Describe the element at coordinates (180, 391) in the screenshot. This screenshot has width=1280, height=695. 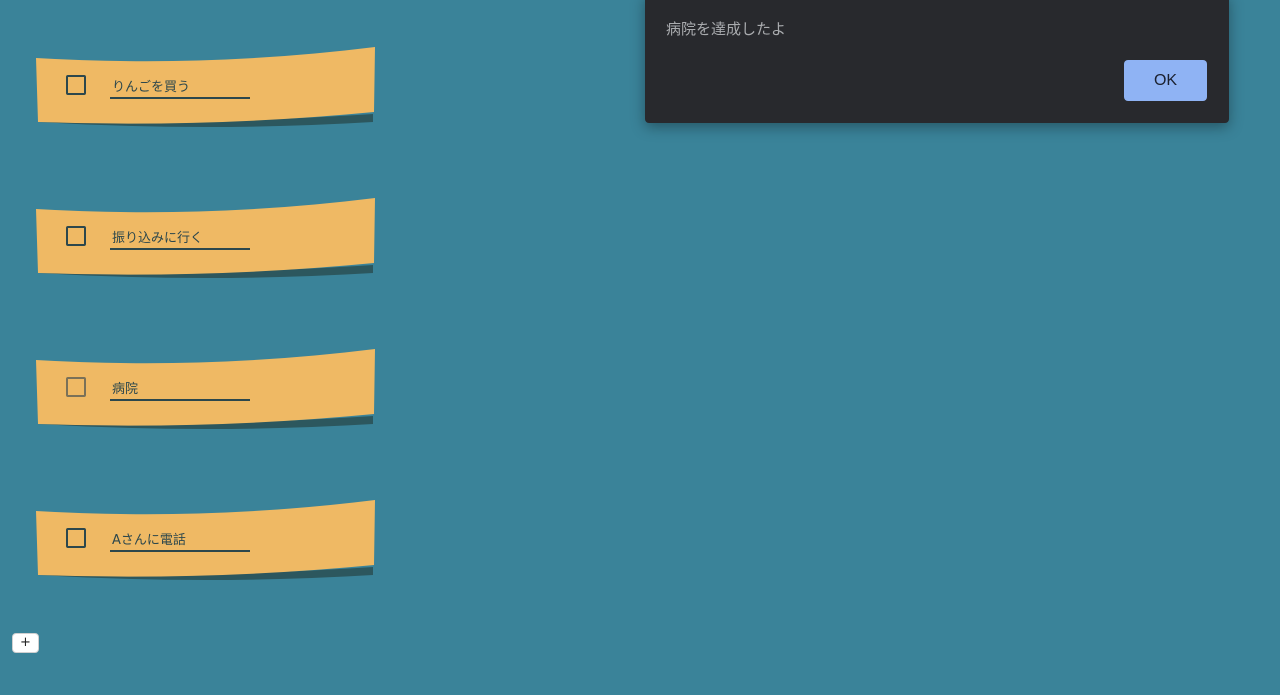
I see `task-input: 病院` at that location.